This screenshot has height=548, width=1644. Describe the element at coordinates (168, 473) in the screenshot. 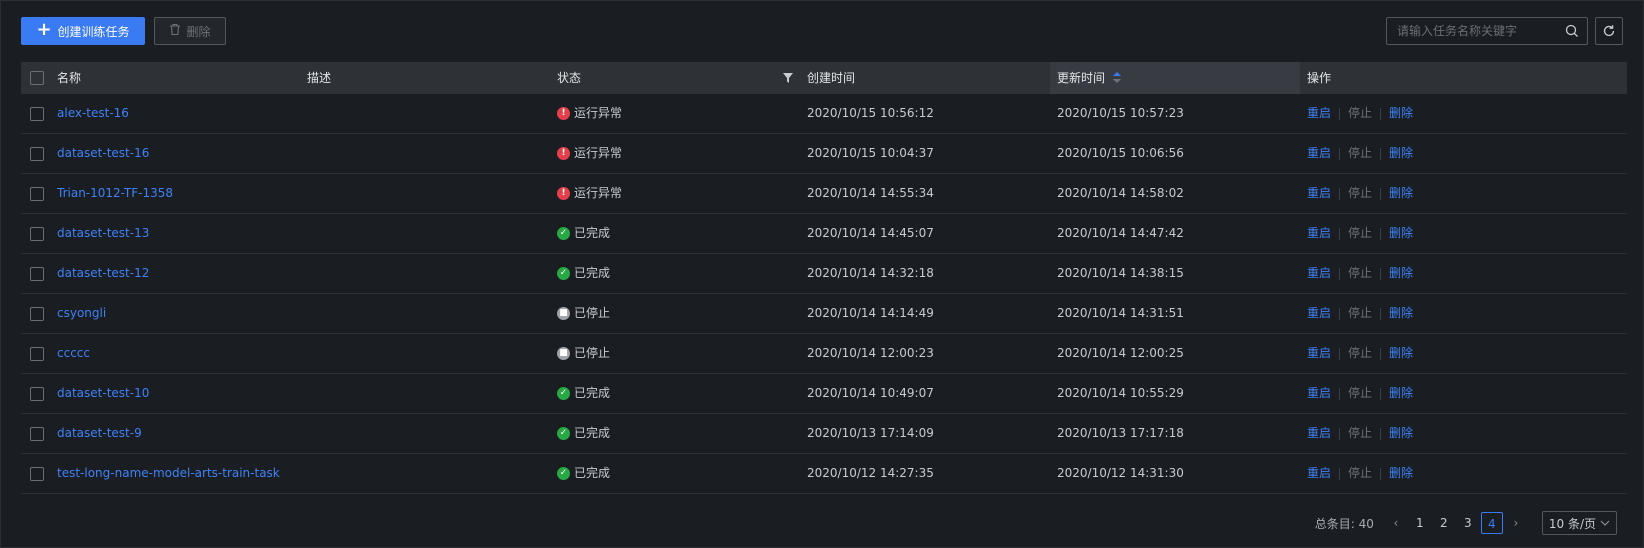

I see `task-name-link: test-long-name-model-arts-train-task` at that location.